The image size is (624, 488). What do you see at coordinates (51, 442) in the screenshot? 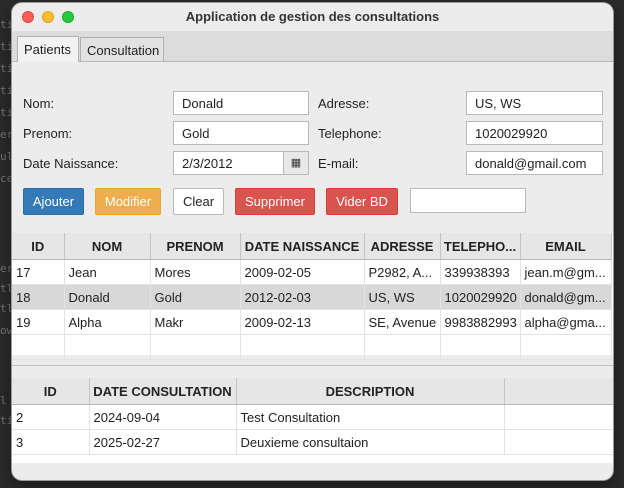
I see `cell-consult-id: 3` at bounding box center [51, 442].